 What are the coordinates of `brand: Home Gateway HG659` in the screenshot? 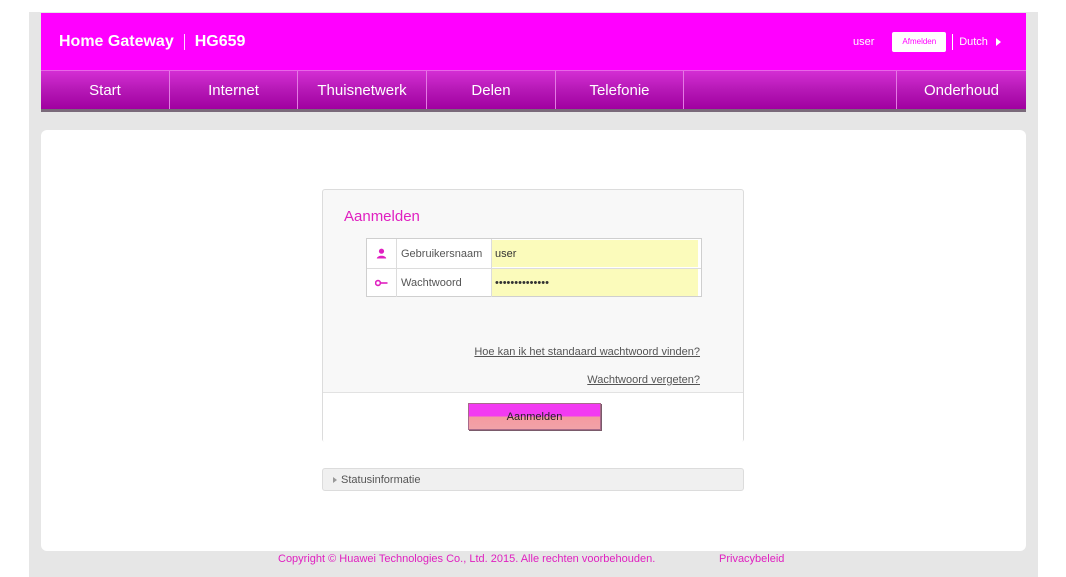 It's located at (152, 42).